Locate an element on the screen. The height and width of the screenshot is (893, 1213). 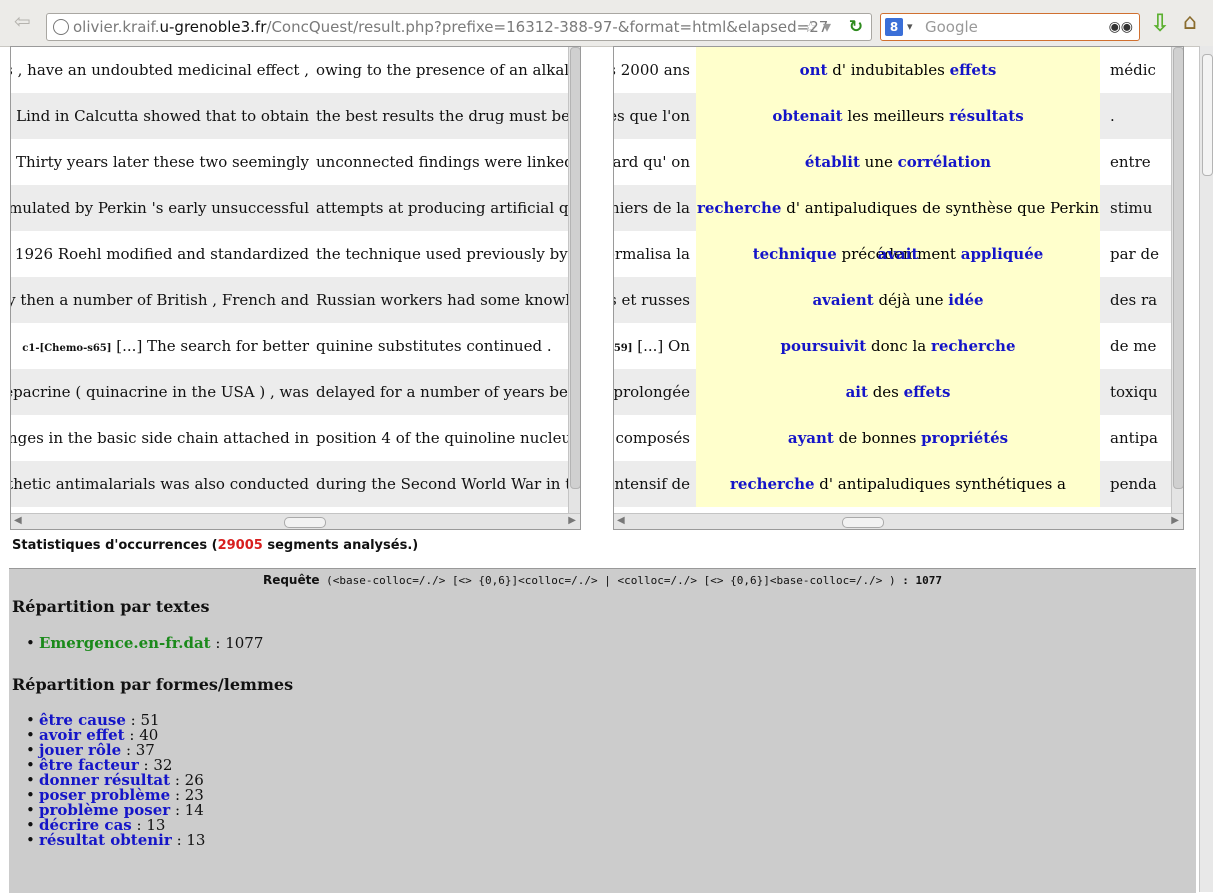
collocation-keyword: ont is located at coordinates (814, 70).